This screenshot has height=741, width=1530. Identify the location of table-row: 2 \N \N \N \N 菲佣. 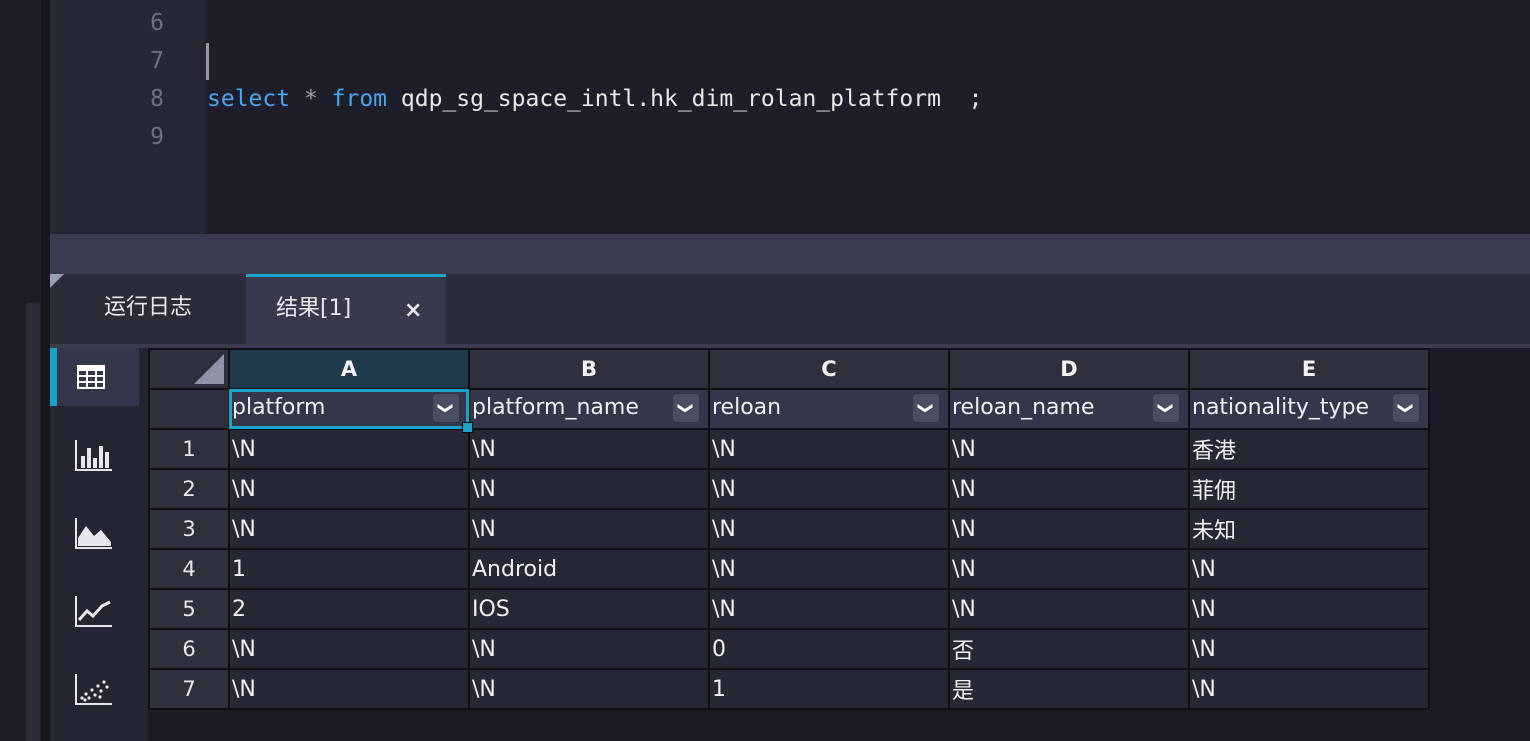
(789, 489).